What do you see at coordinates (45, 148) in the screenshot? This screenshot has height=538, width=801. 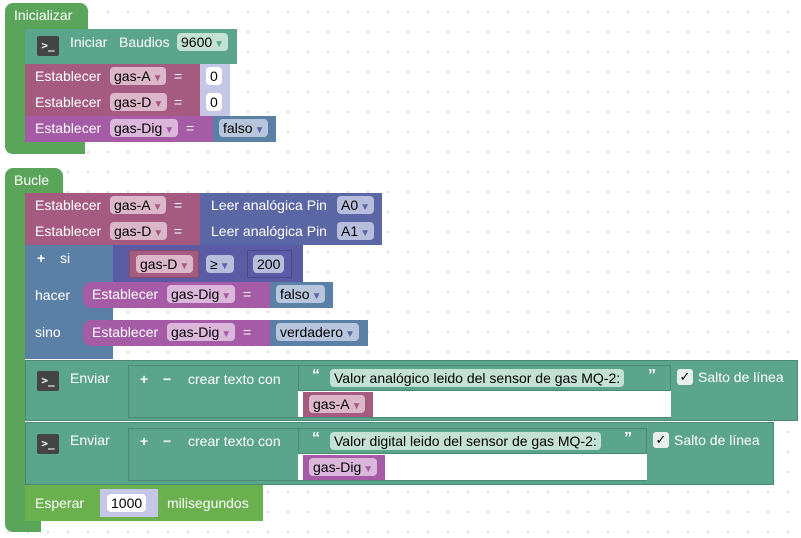 I see `setup-block-foot` at bounding box center [45, 148].